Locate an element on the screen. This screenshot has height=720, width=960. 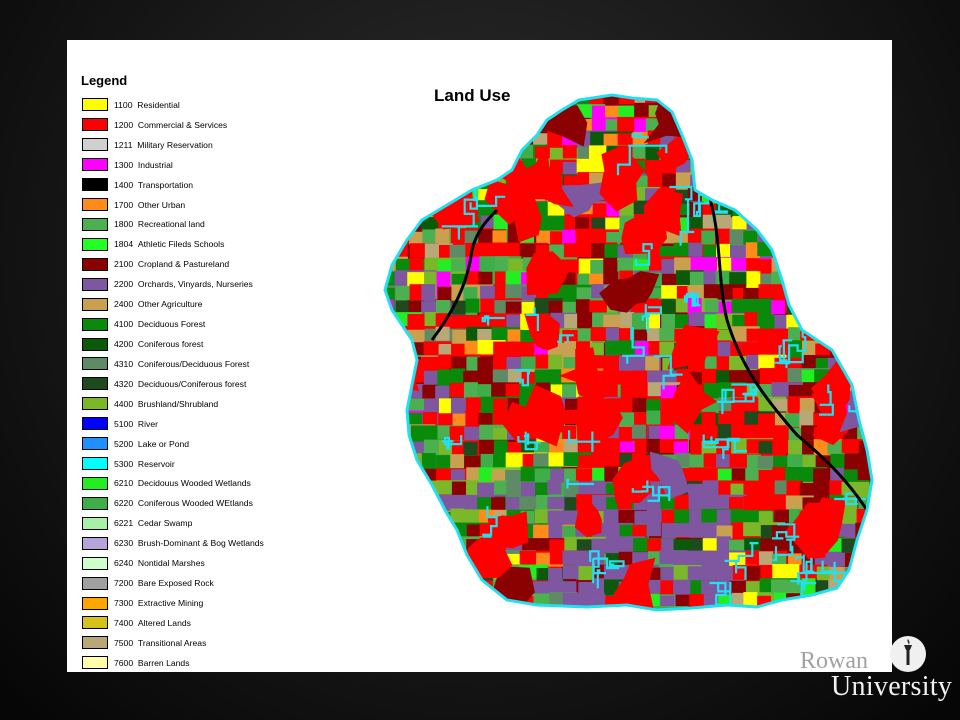
university-logo: Rowan University is located at coordinates (872, 672).